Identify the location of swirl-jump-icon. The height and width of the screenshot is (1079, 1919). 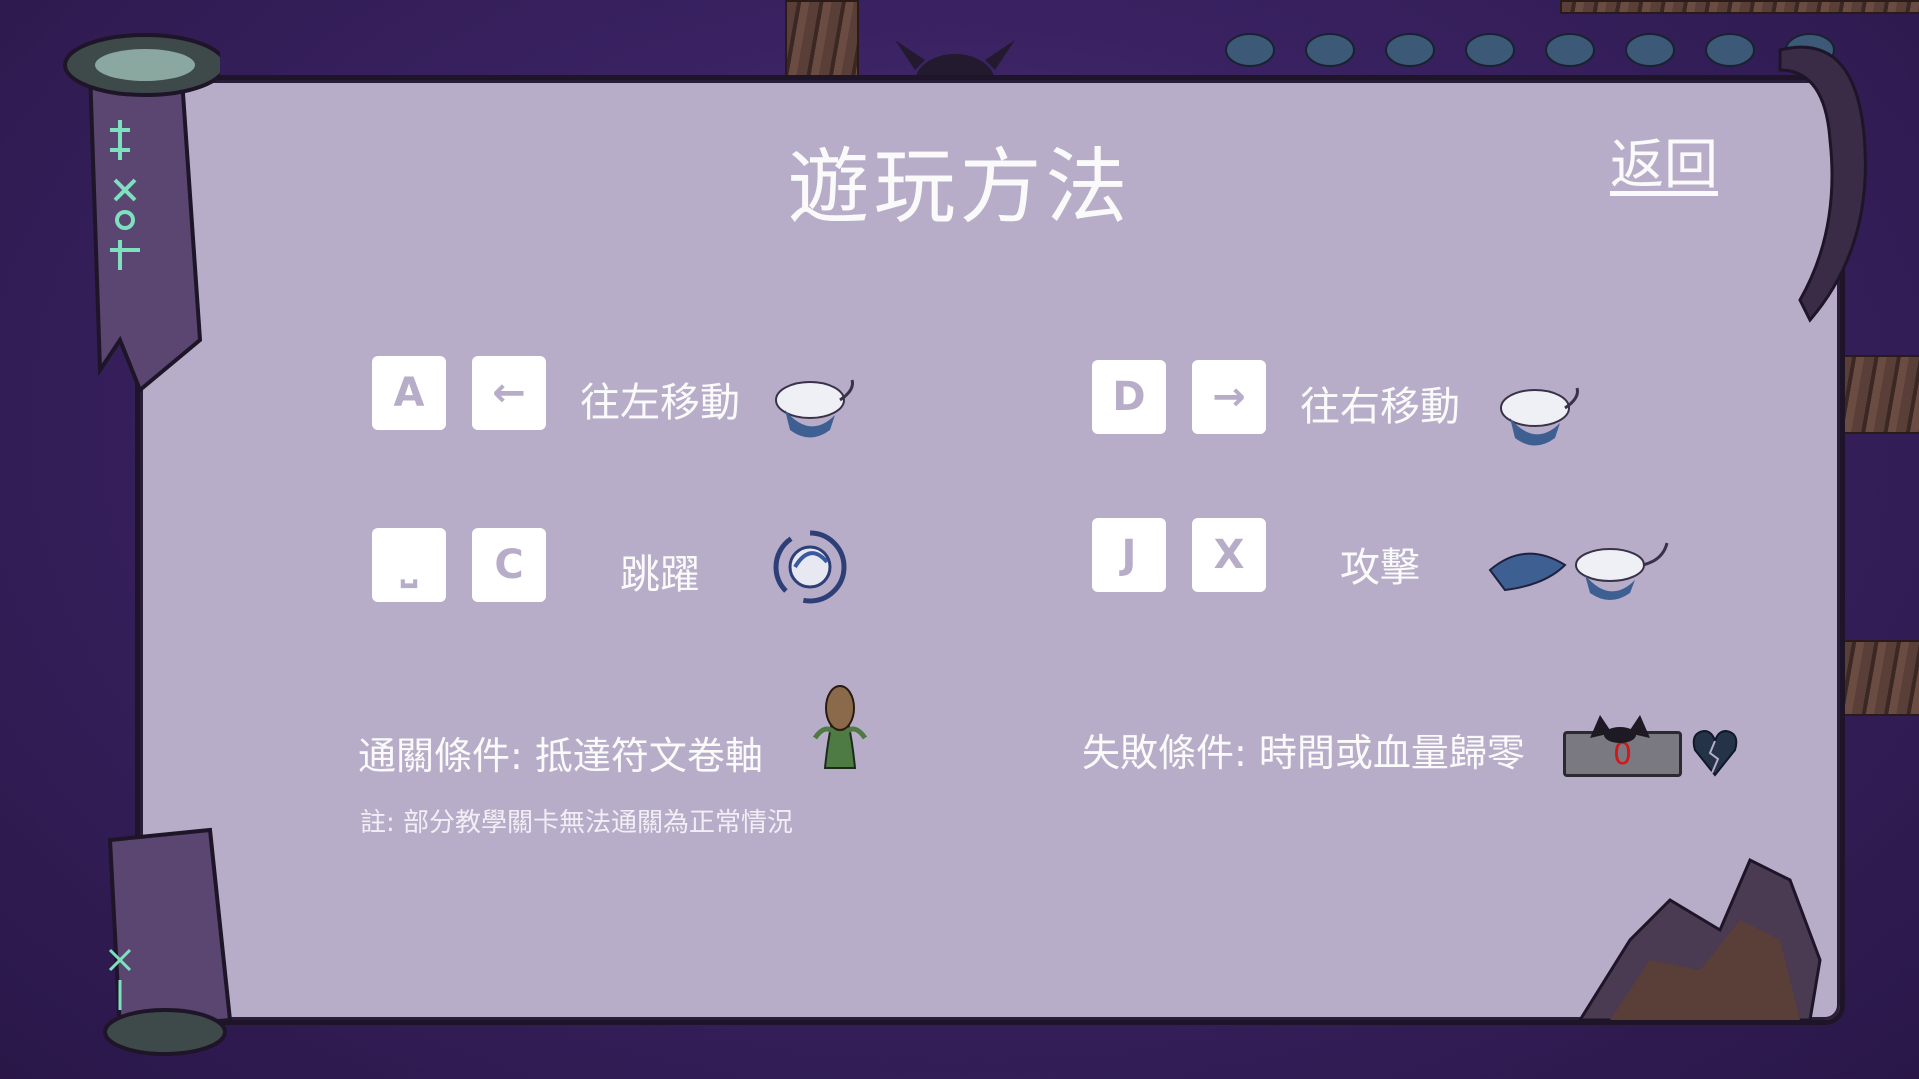
(810, 567).